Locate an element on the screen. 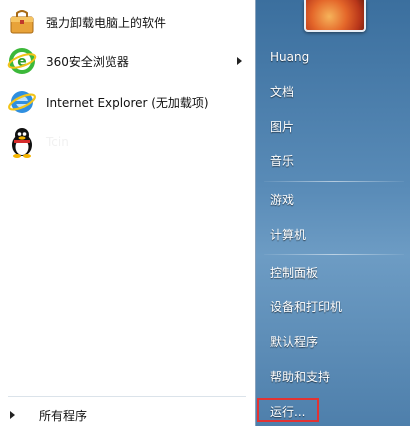 Image resolution: width=410 pixels, height=426 pixels. control-panel-link: 控制面板 is located at coordinates (294, 272).